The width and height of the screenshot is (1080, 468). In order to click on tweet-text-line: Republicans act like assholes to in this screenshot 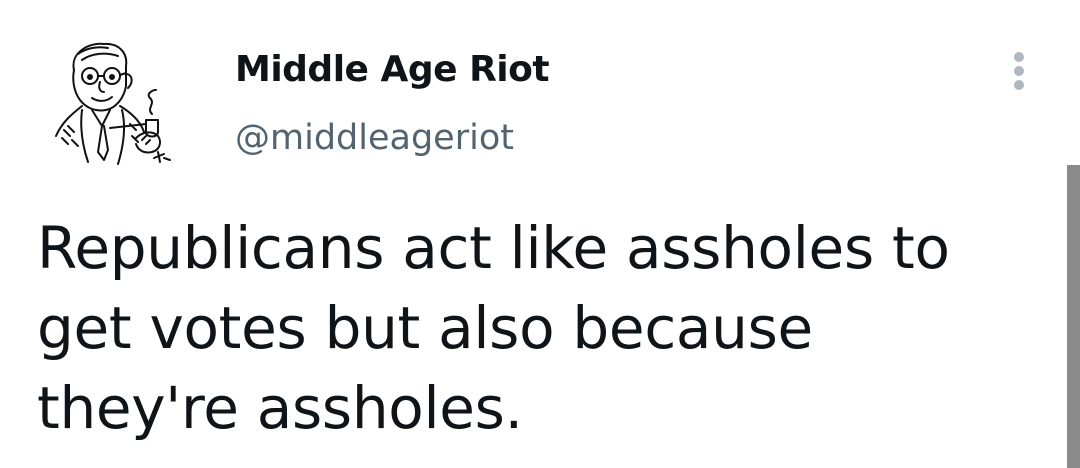, I will do `click(493, 248)`.